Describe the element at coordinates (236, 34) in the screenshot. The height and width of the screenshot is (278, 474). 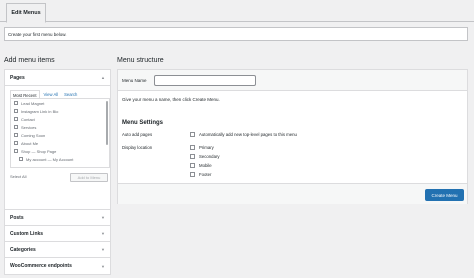
I see `notice-box: Create your first menu below.` at that location.